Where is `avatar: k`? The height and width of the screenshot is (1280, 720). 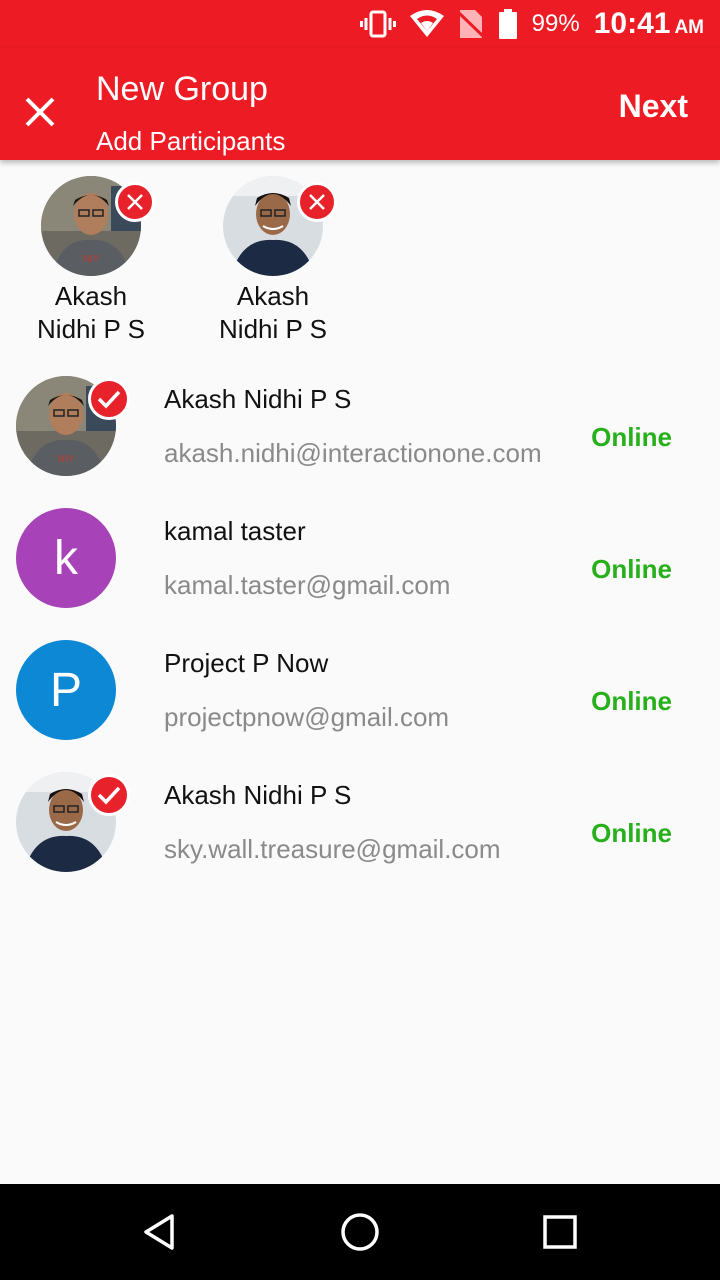 avatar: k is located at coordinates (66, 558).